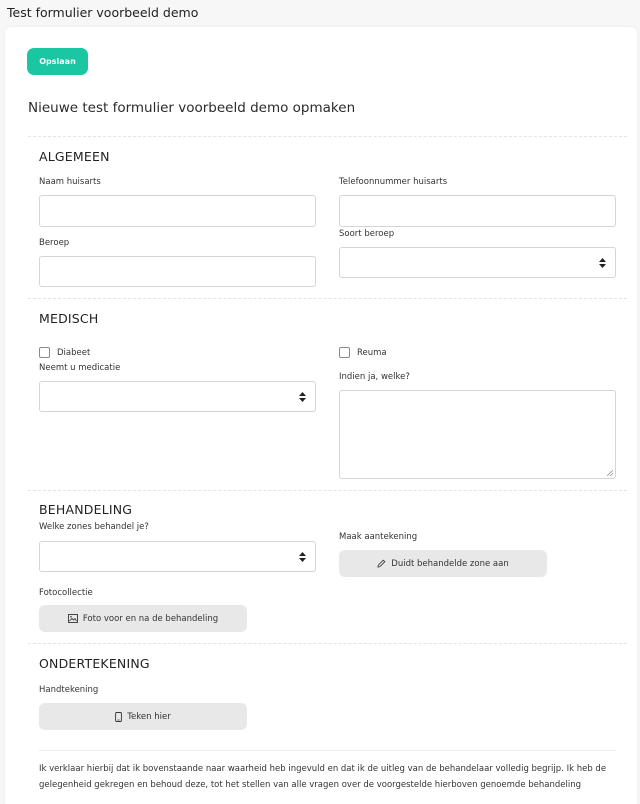 This screenshot has height=804, width=640. I want to click on mark-zone-button-label: Duidt behandelde zone aan, so click(450, 563).